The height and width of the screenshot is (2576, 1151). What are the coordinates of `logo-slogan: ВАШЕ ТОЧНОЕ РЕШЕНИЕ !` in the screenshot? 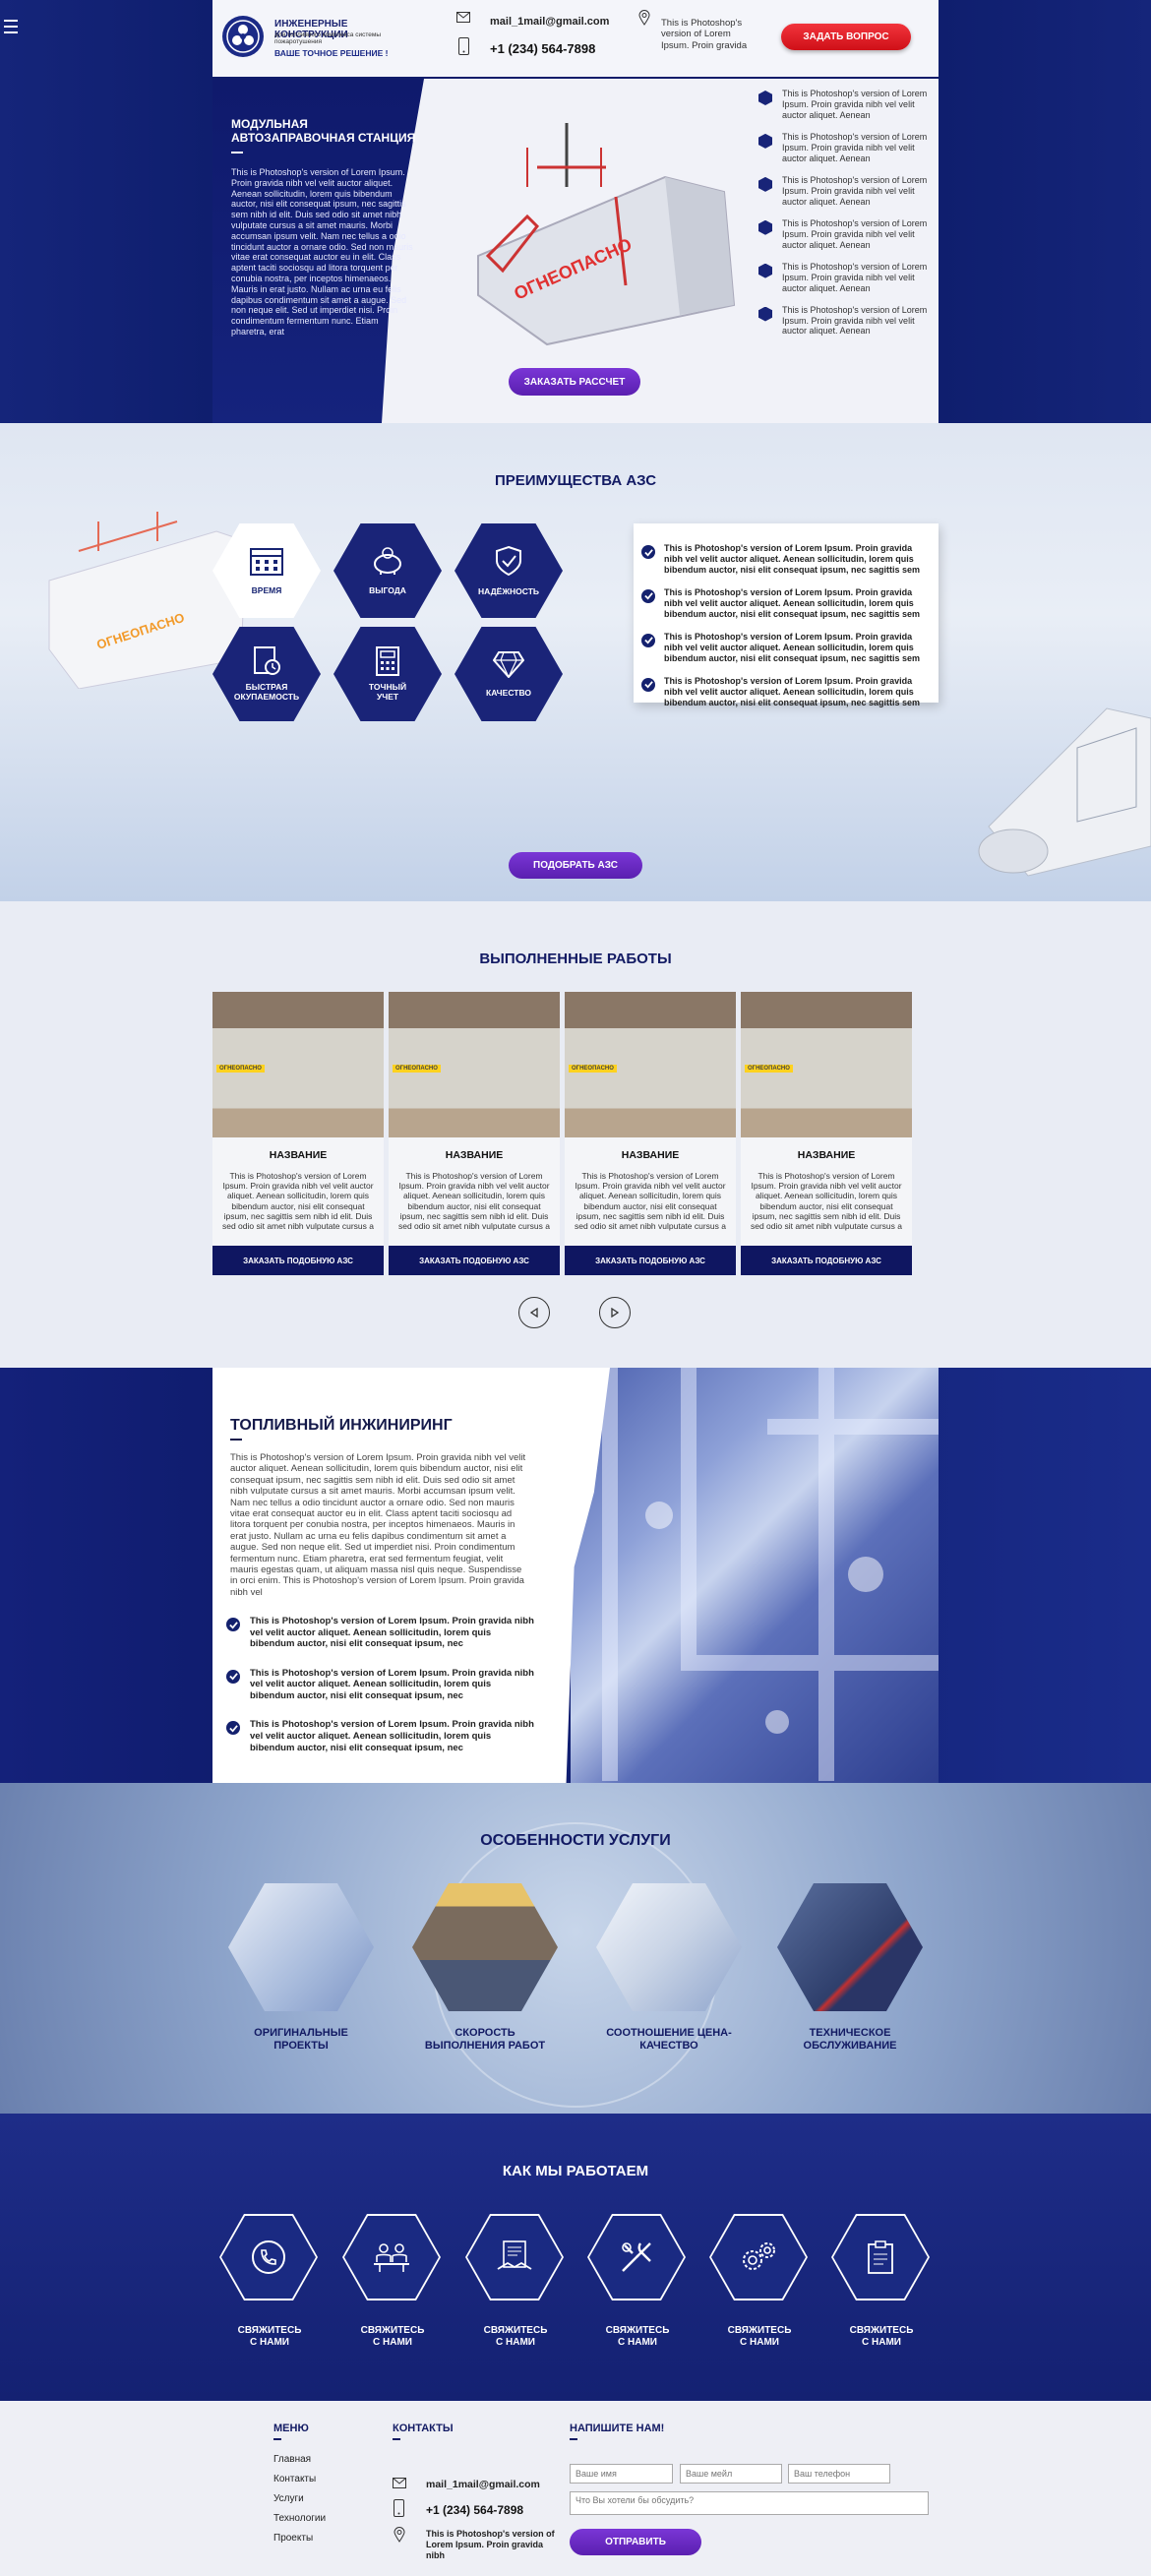 It's located at (331, 53).